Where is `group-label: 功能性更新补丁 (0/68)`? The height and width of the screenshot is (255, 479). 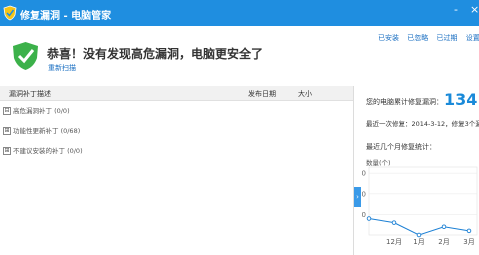
group-label: 功能性更新补丁 (0/68) is located at coordinates (47, 131).